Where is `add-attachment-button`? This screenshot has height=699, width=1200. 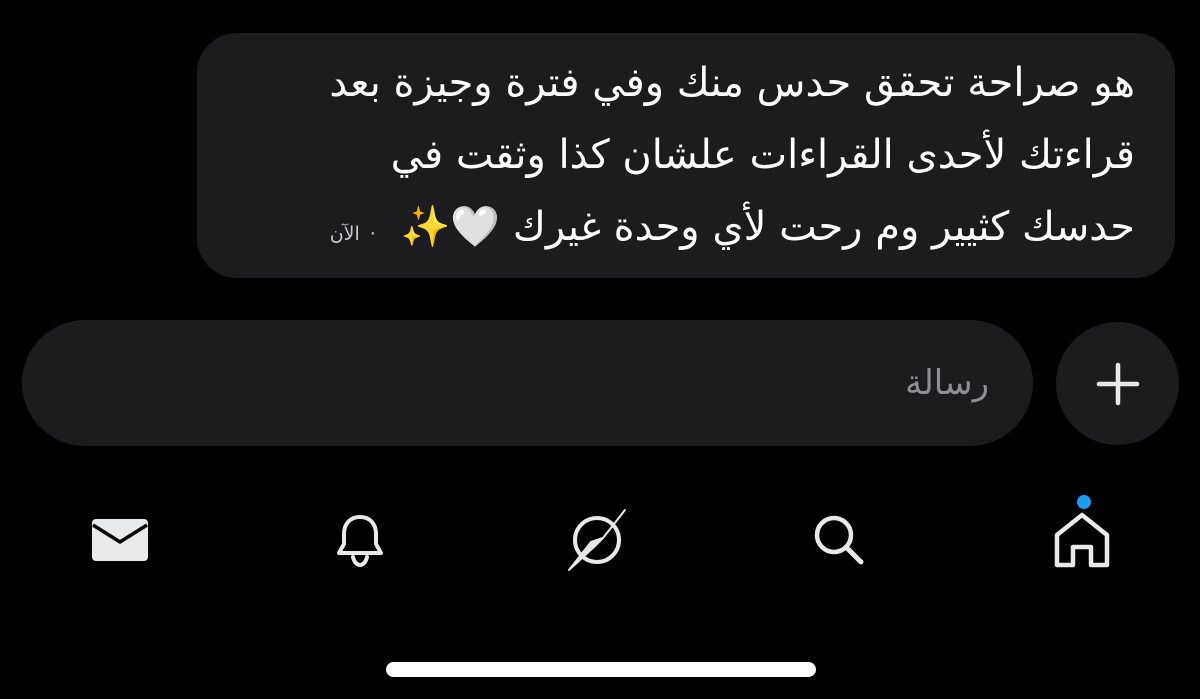 add-attachment-button is located at coordinates (1117, 383).